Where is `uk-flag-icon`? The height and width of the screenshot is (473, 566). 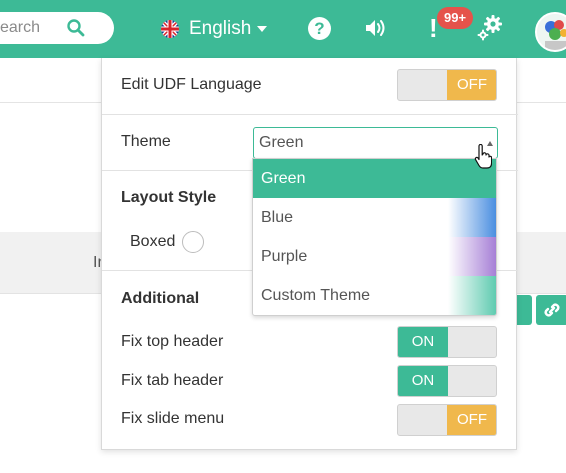 uk-flag-icon is located at coordinates (170, 29).